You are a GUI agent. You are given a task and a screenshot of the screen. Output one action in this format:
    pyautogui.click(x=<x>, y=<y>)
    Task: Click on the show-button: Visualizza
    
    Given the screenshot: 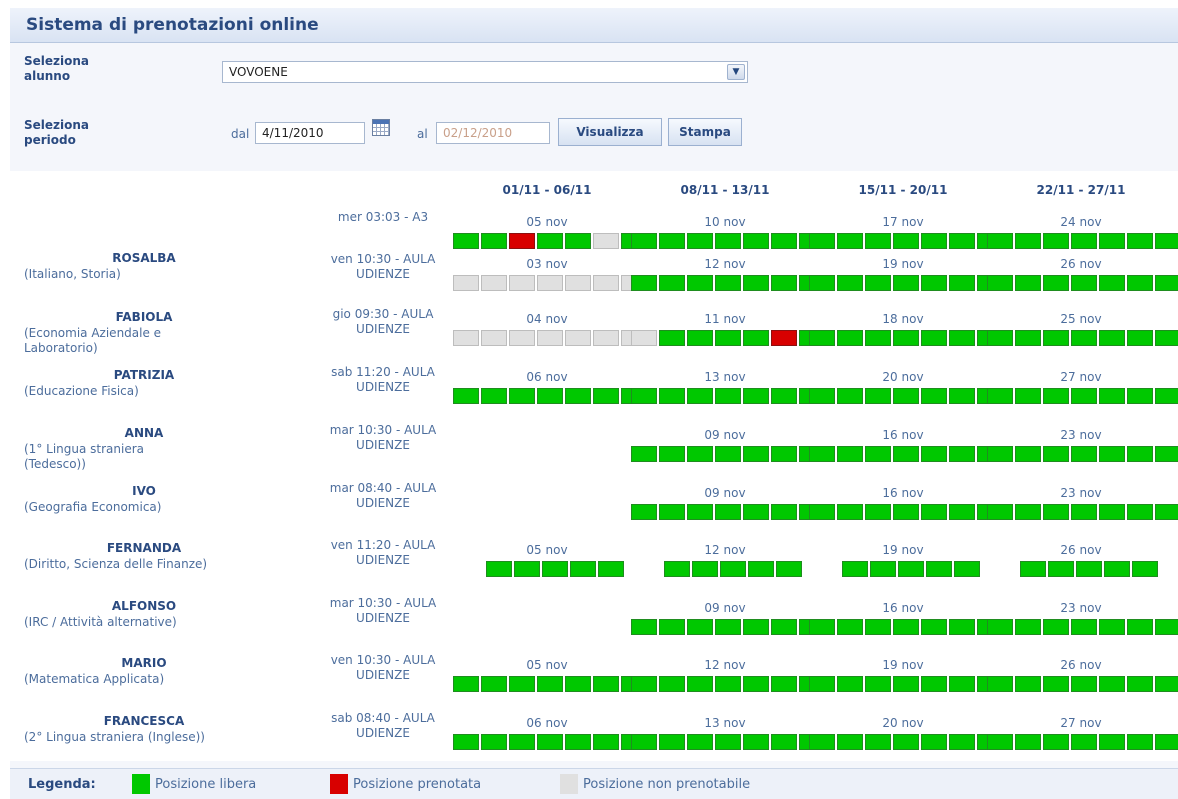 What is the action you would take?
    pyautogui.click(x=610, y=132)
    